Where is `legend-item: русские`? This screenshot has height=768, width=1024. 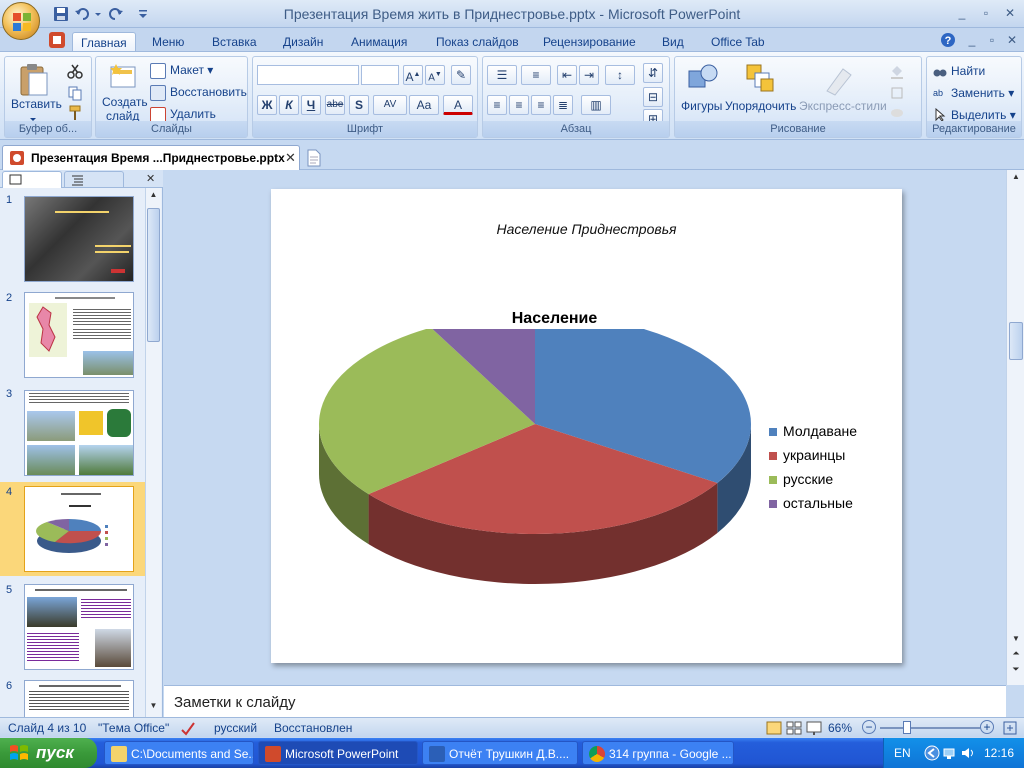 legend-item: русские is located at coordinates (813, 483).